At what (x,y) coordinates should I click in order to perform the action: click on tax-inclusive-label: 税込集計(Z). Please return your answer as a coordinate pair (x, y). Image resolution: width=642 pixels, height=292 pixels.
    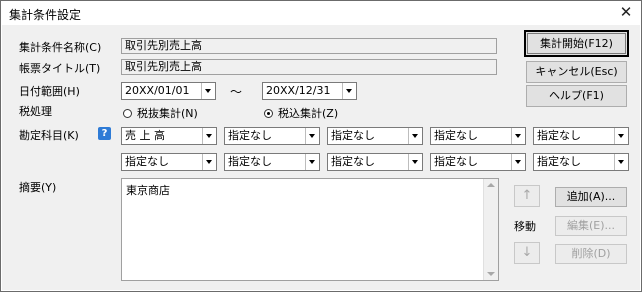
    Looking at the image, I should click on (308, 113).